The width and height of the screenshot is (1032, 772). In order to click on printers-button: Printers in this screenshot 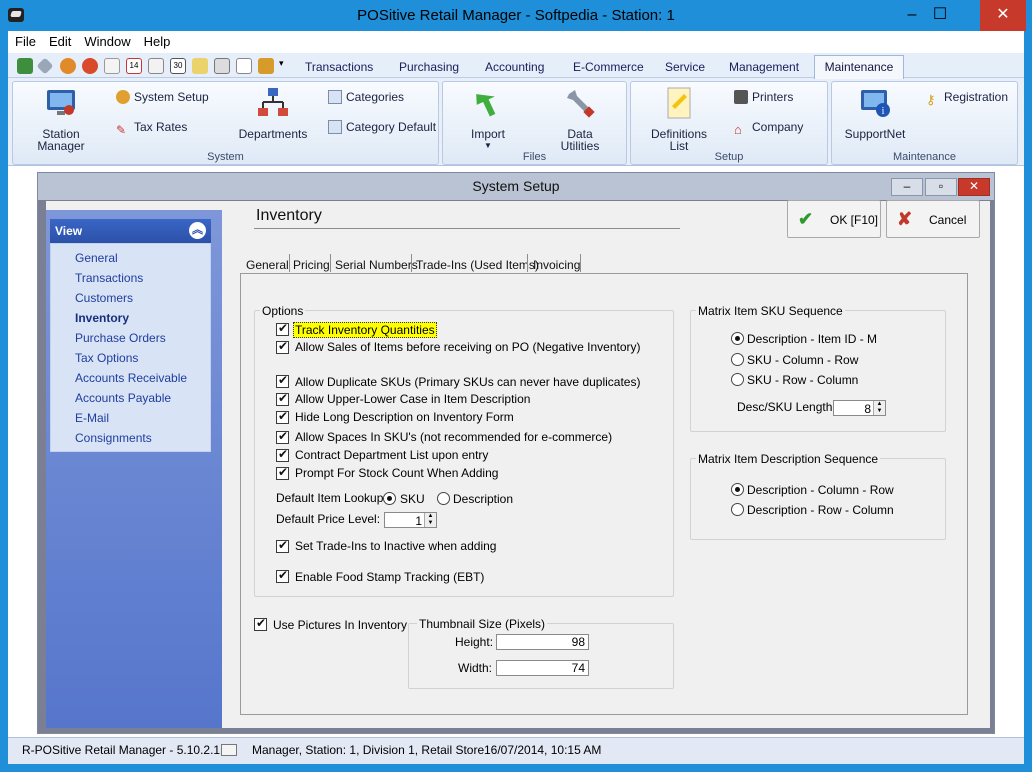, I will do `click(763, 97)`.